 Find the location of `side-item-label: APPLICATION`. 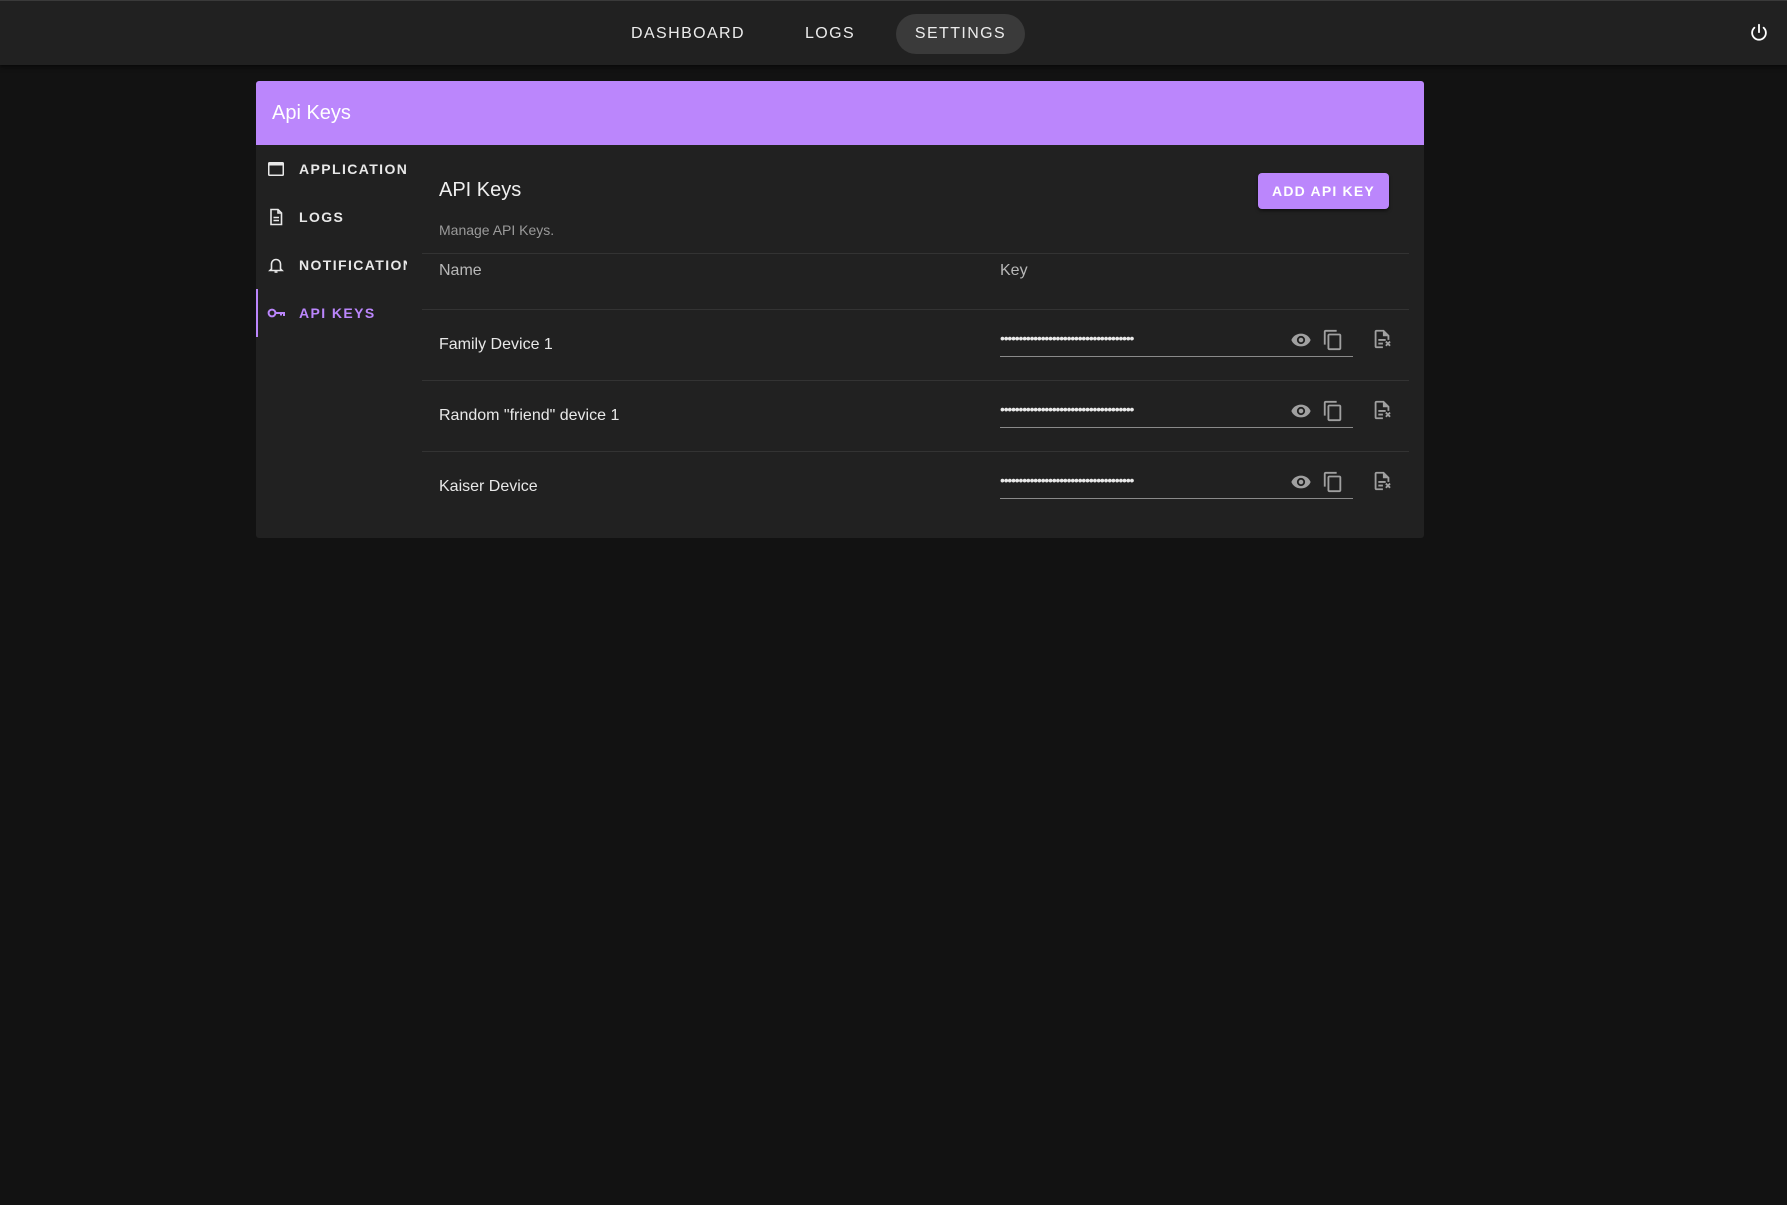

side-item-label: APPLICATION is located at coordinates (353, 169).